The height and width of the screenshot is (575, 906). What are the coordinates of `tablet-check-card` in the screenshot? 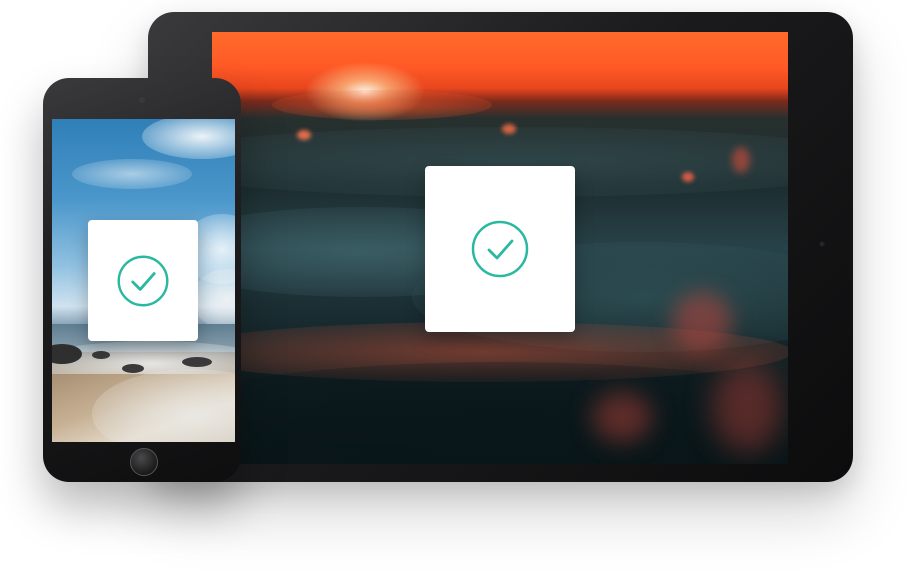 It's located at (500, 249).